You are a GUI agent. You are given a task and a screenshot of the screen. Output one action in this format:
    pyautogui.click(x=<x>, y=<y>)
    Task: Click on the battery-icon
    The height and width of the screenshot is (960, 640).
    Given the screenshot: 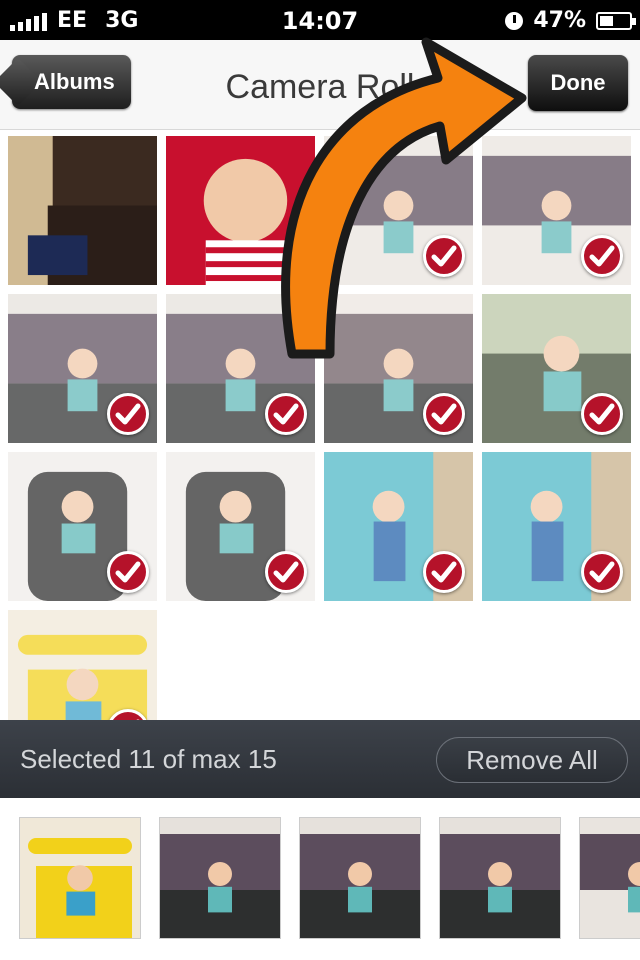 What is the action you would take?
    pyautogui.click(x=616, y=20)
    